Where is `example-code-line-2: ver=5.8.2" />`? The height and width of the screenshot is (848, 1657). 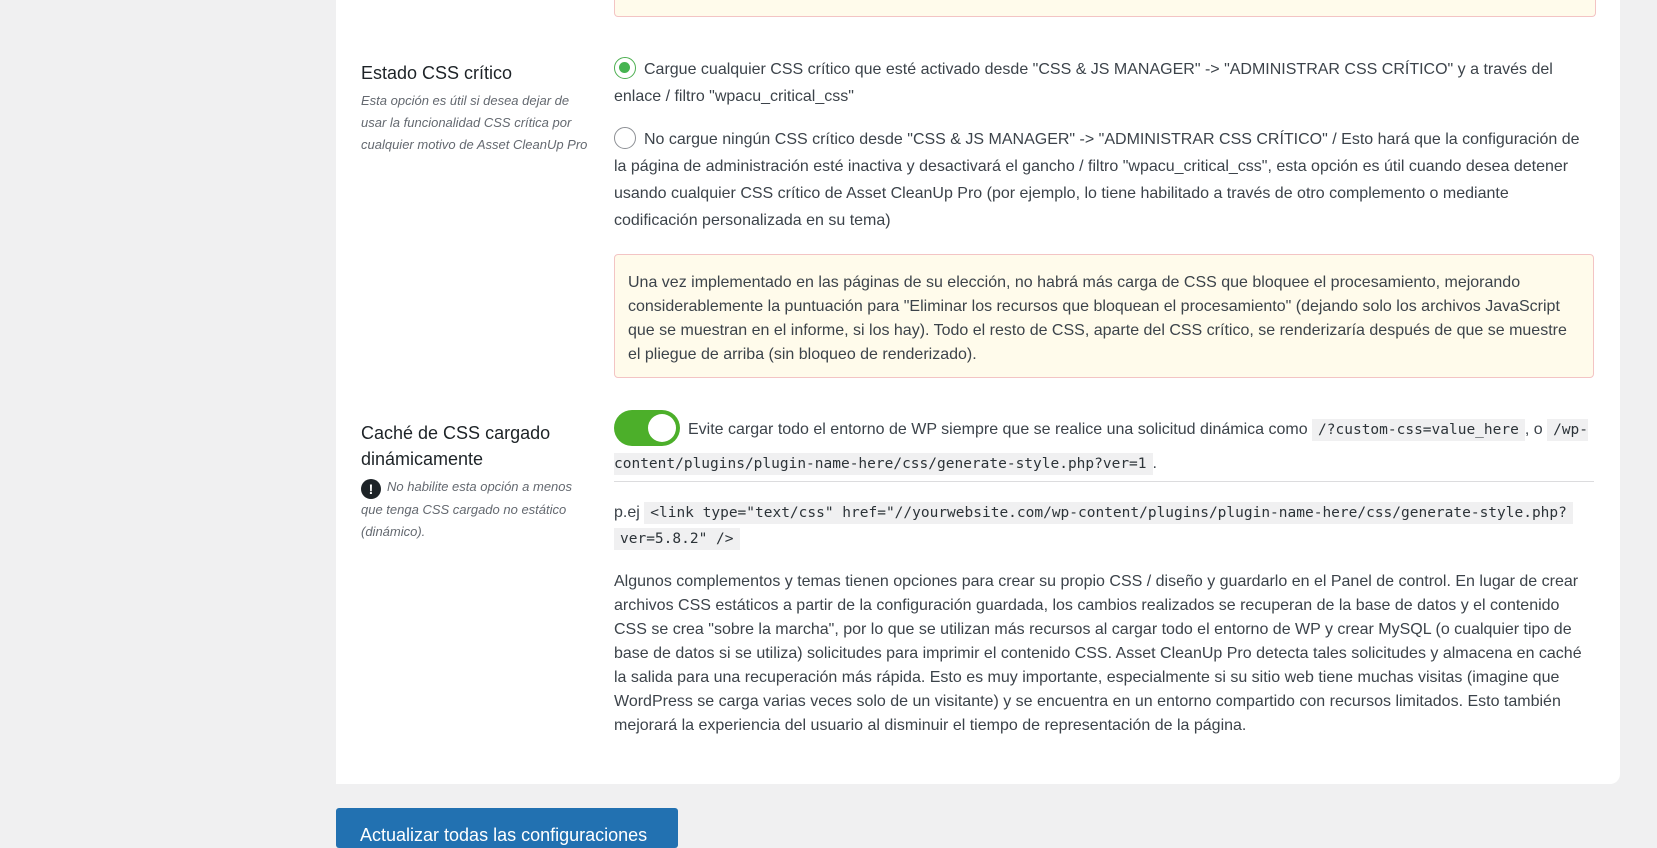
example-code-line-2: ver=5.8.2" /> is located at coordinates (677, 539).